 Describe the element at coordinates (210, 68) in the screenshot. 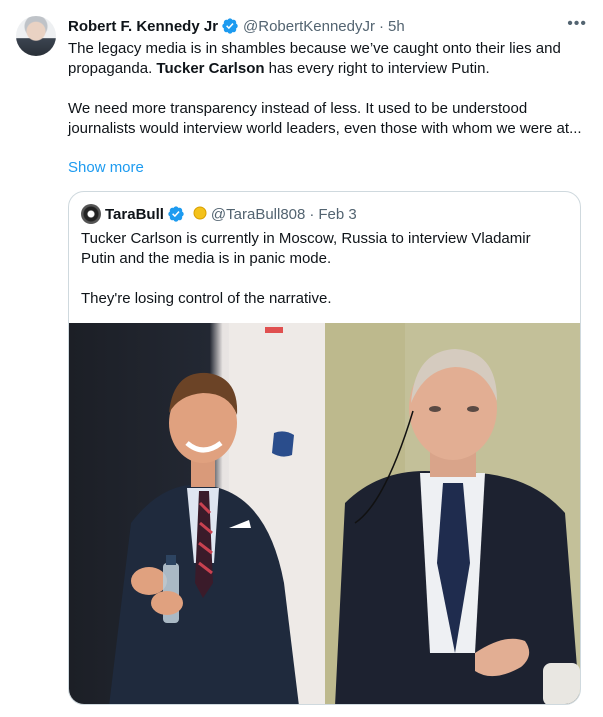

I see `tweet-bold-name: Tucker Carlson` at that location.